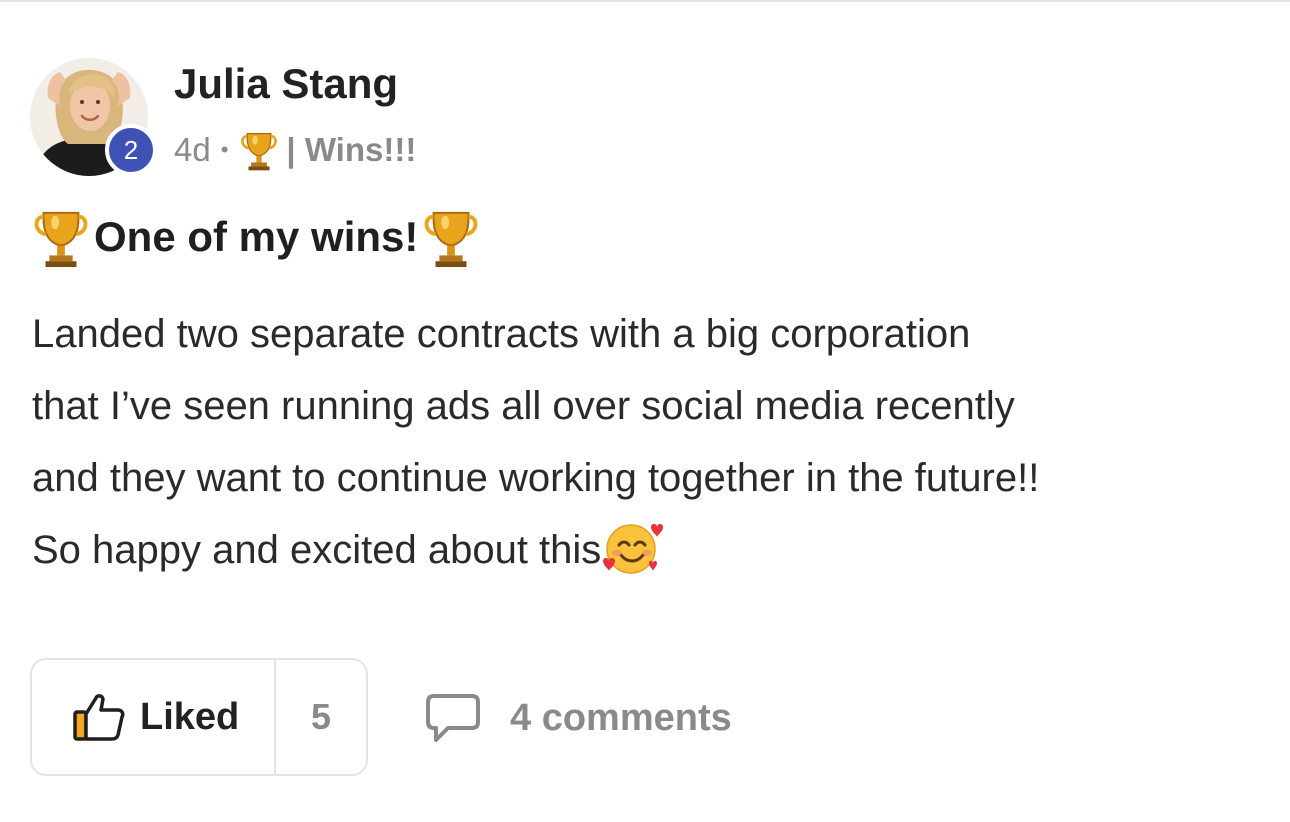 The image size is (1290, 822). I want to click on comment-bubble-icon, so click(453, 718).